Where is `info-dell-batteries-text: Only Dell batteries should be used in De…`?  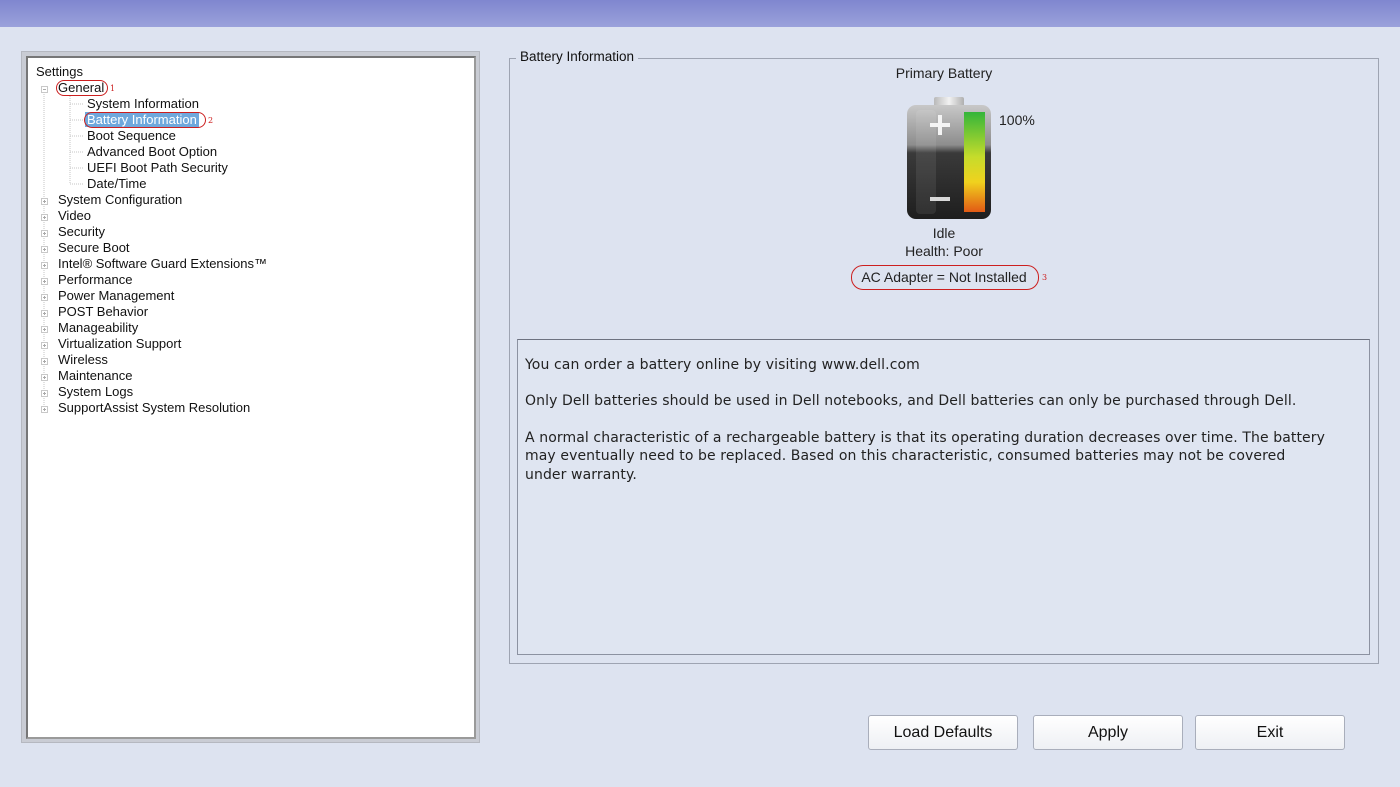
info-dell-batteries-text: Only Dell batteries should be used in De… is located at coordinates (911, 401).